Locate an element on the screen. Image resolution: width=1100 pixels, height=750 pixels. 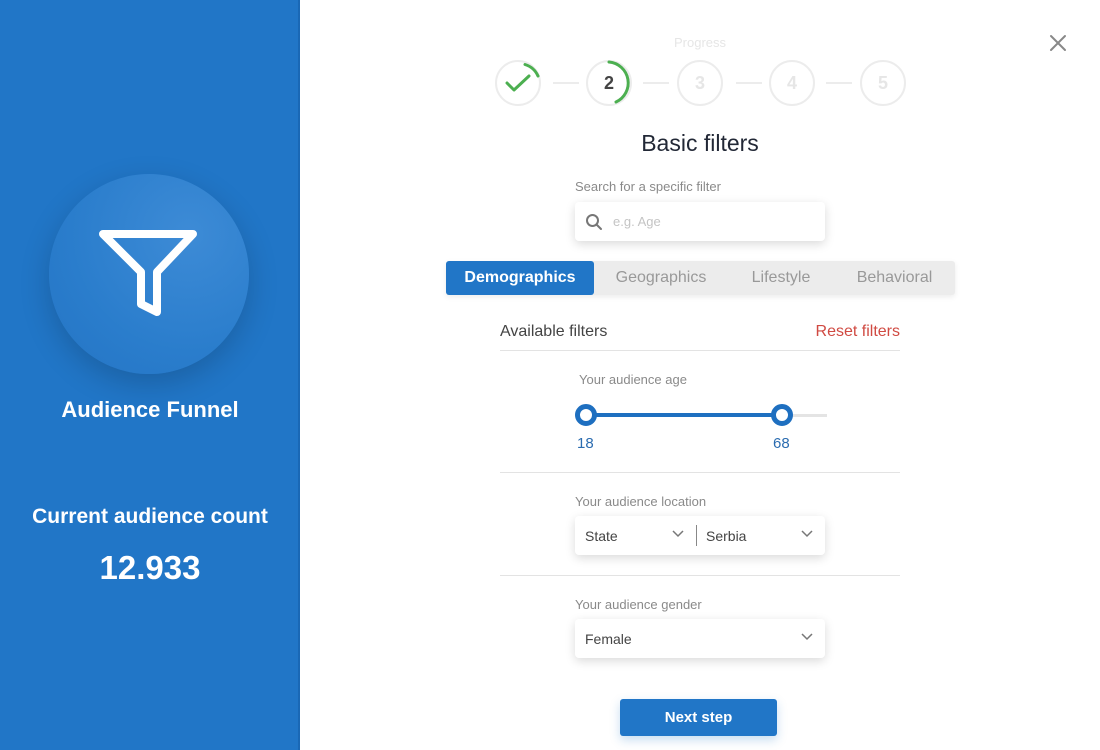
step-number: 5 is located at coordinates (882, 82).